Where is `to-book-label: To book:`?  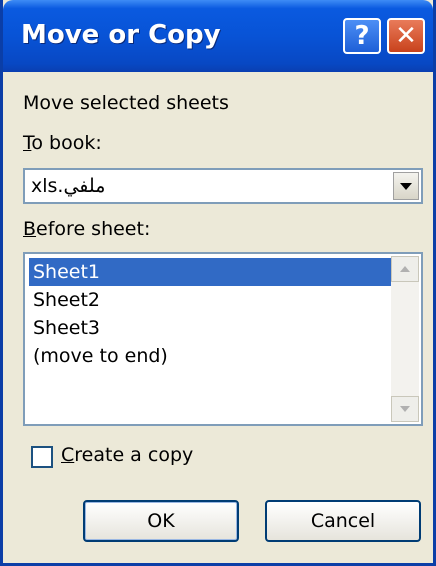 to-book-label: To book: is located at coordinates (62, 143).